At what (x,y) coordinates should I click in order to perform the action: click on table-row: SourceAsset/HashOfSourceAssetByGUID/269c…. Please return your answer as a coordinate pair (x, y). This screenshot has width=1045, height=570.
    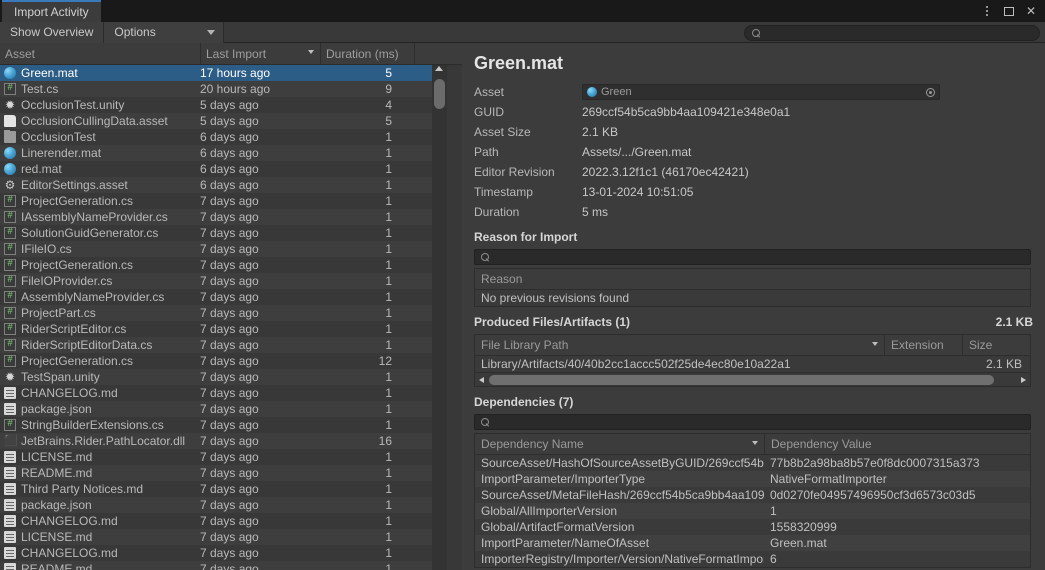
    Looking at the image, I should click on (752, 463).